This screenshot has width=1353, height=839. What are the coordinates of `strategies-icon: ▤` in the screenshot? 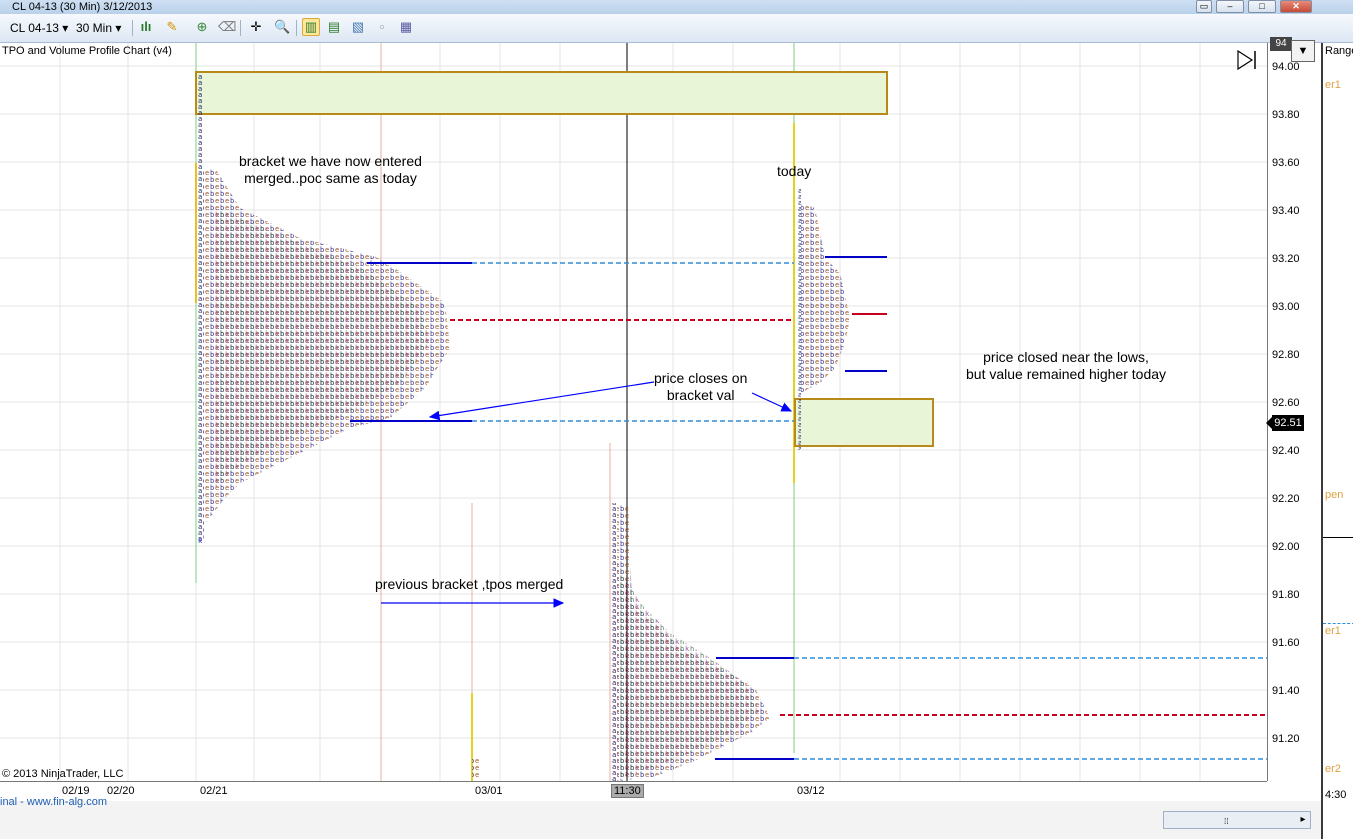 It's located at (334, 27).